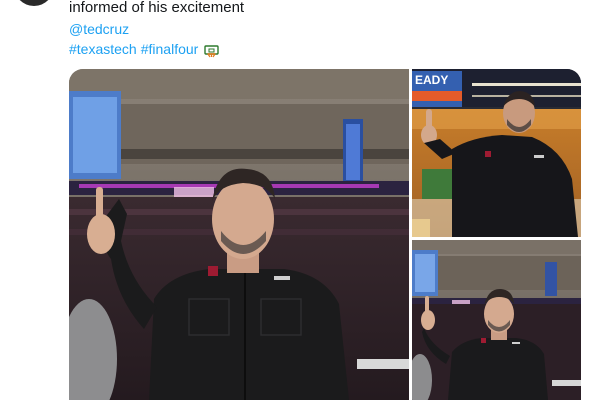 This screenshot has width=600, height=400. I want to click on hashtag-row: #texastech #finalfour, so click(144, 49).